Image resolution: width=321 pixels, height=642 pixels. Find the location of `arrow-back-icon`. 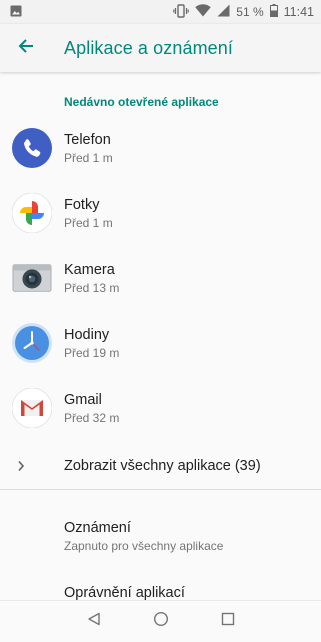

arrow-back-icon is located at coordinates (26, 48).